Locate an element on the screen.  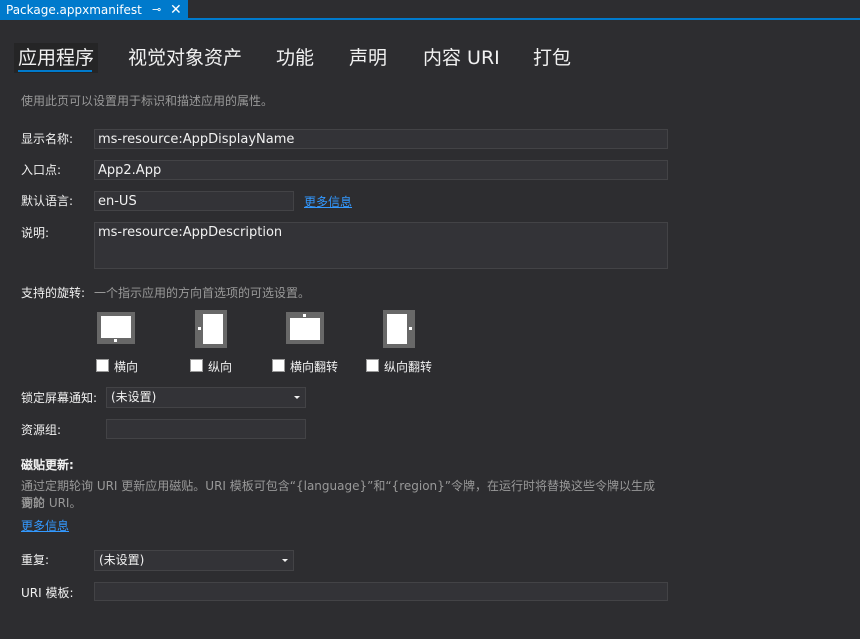
landscape-checkbox is located at coordinates (102, 365).